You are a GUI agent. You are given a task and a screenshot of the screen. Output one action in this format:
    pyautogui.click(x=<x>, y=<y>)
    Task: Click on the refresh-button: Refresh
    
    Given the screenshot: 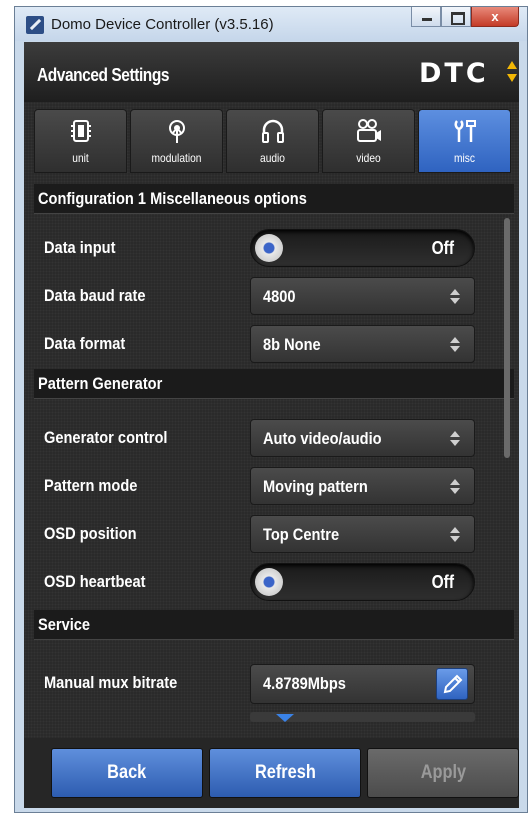 What is the action you would take?
    pyautogui.click(x=285, y=773)
    